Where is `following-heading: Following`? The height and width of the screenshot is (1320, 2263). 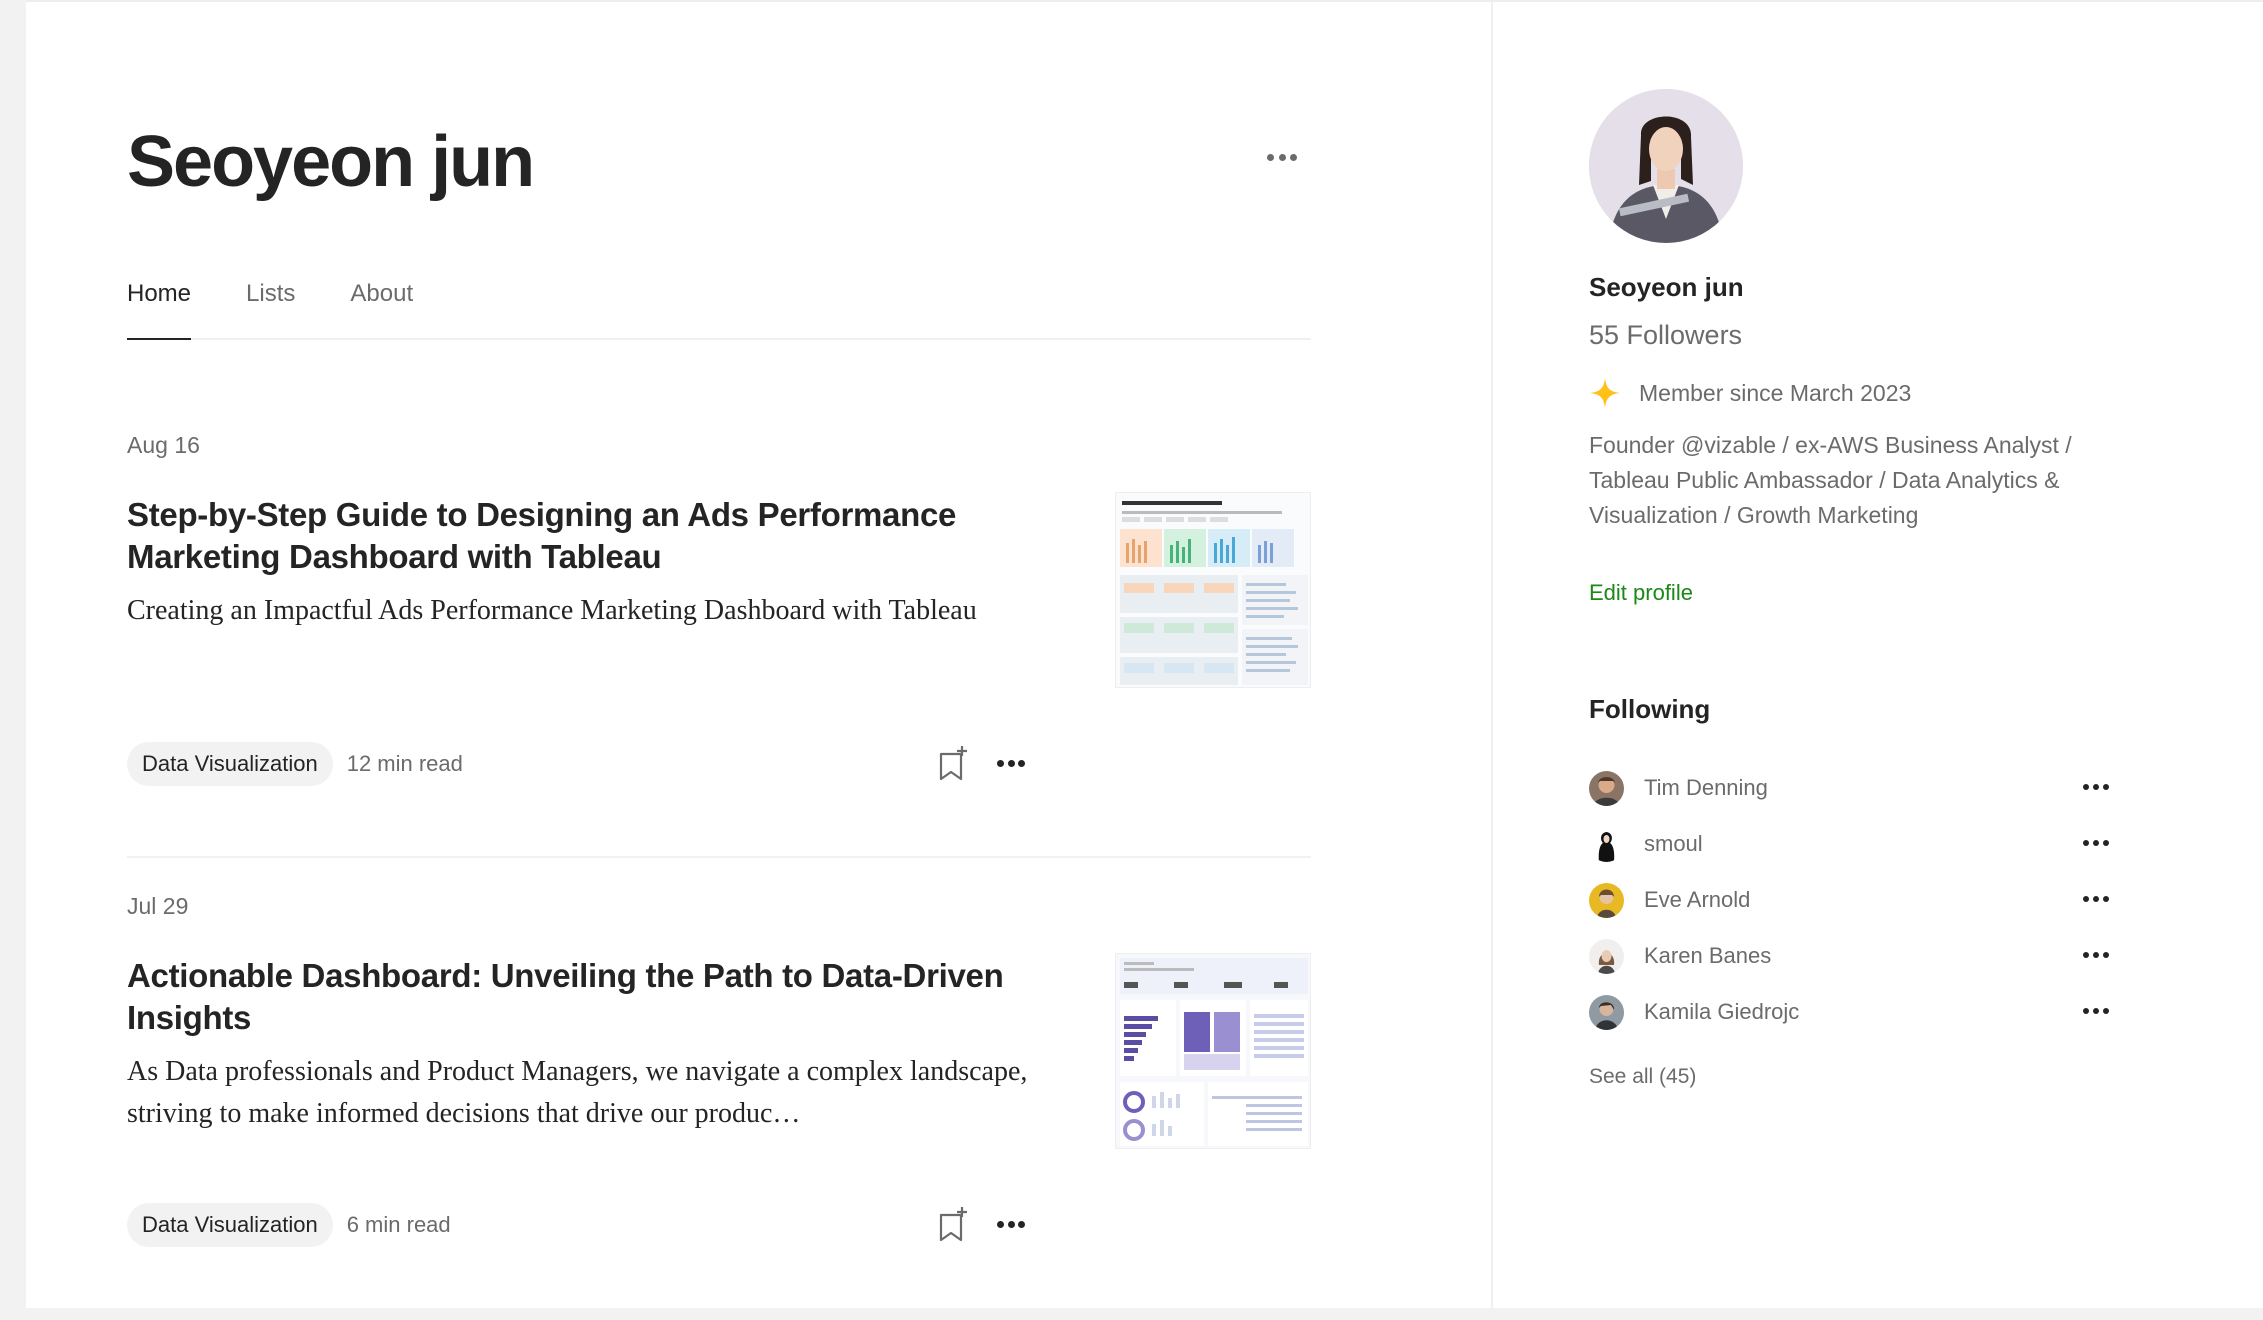
following-heading: Following is located at coordinates (1650, 709).